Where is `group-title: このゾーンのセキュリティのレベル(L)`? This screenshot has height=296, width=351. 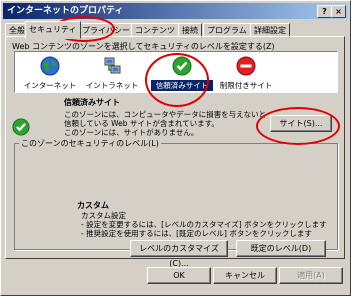
group-title: このゾーンのセキュリティのレベル(L) is located at coordinates (90, 143).